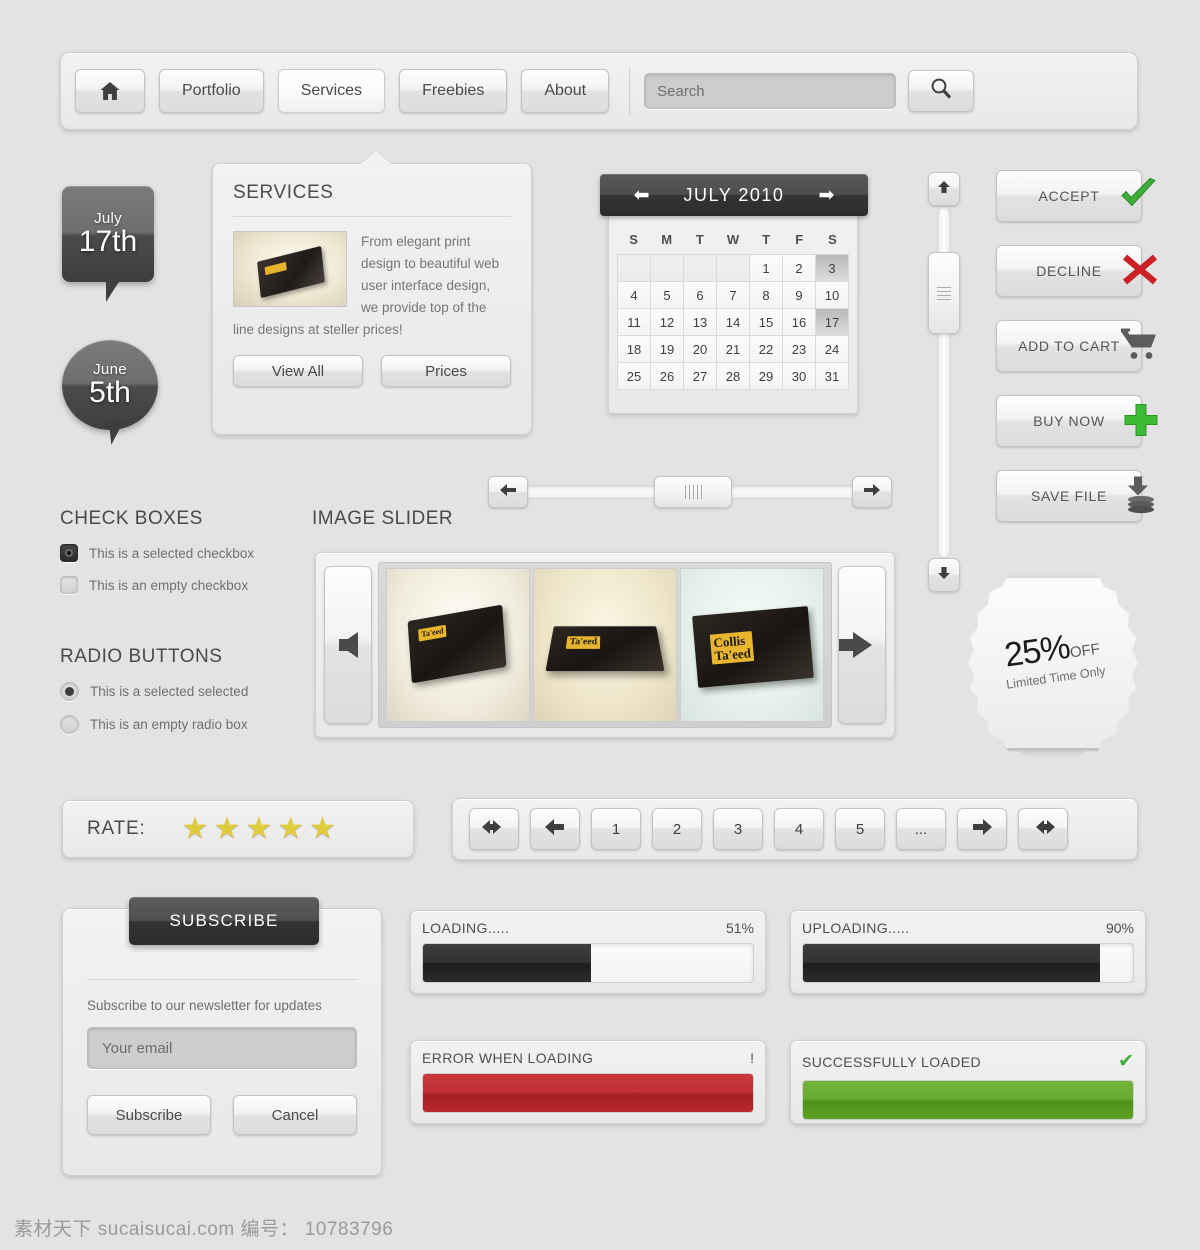  Describe the element at coordinates (700, 322) in the screenshot. I see `calendar-day-cell: 13` at that location.